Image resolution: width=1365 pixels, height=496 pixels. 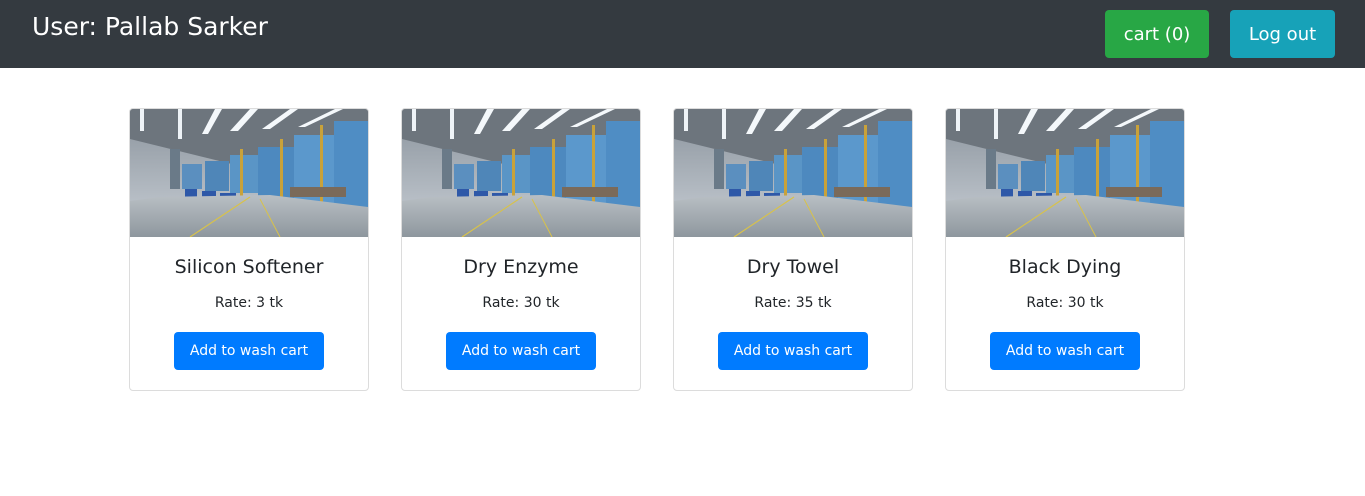 I want to click on top-navbar: User: Pallab Sarker cart (0) Log out, so click(x=682, y=34).